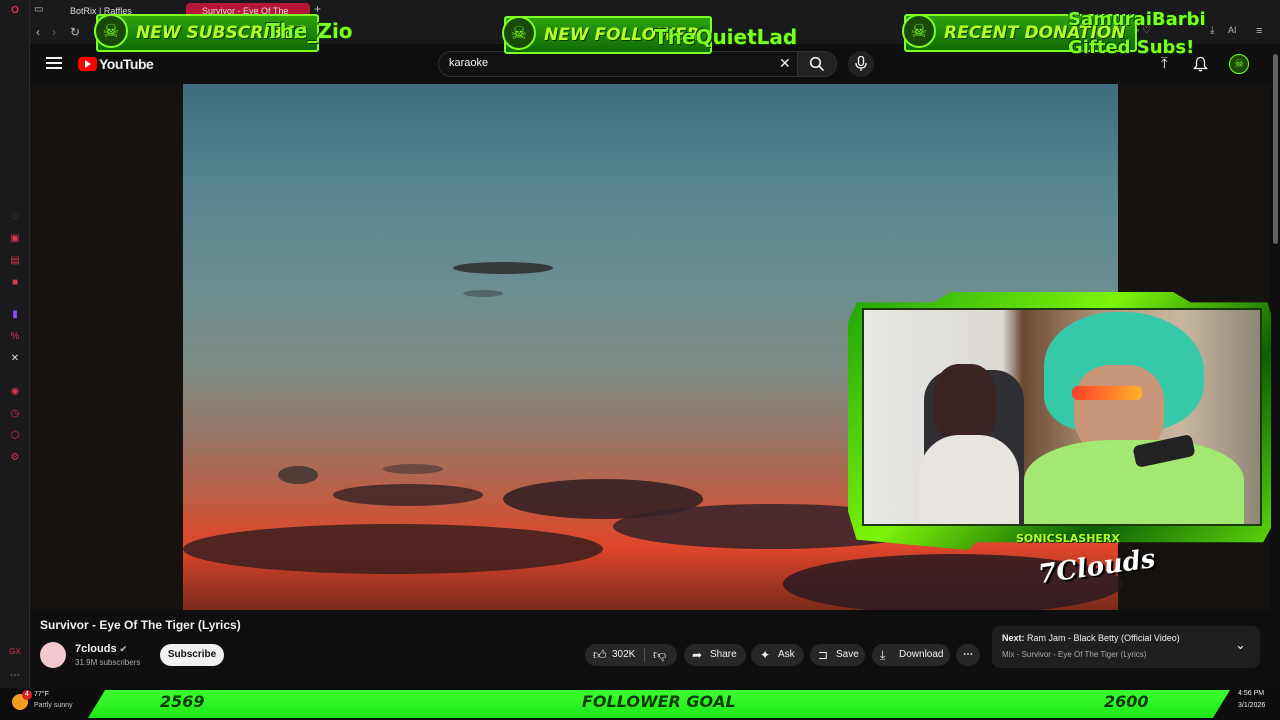  I want to click on download-toolbar-icon: ⤓, so click(1212, 30).